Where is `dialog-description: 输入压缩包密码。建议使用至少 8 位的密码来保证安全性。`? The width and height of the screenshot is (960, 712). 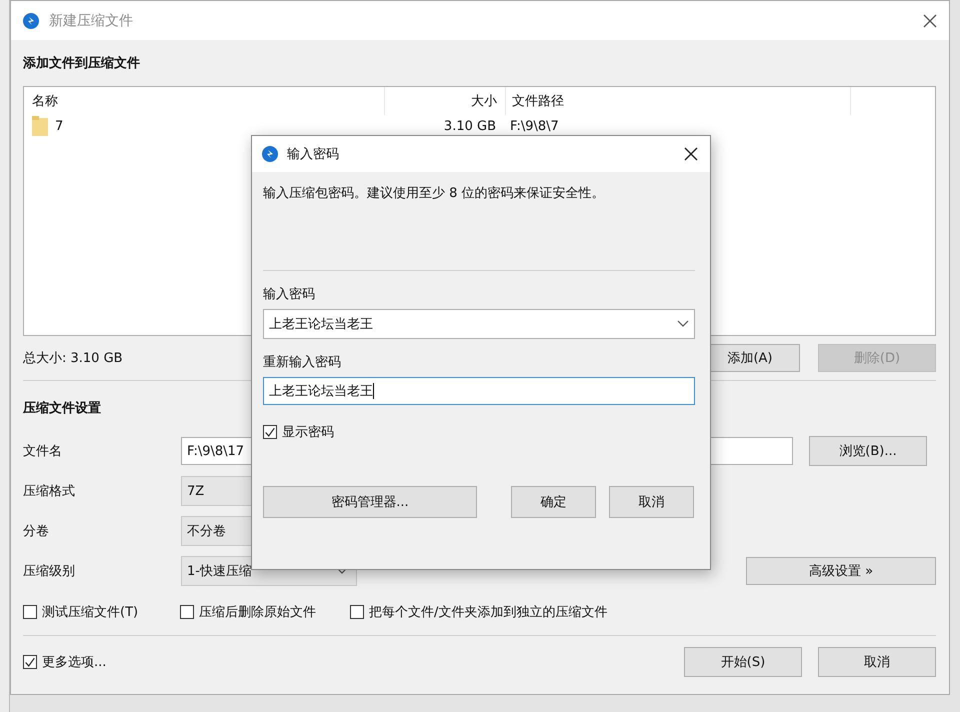 dialog-description: 输入压缩包密码。建议使用至少 8 位的密码来保证安全性。 is located at coordinates (434, 194).